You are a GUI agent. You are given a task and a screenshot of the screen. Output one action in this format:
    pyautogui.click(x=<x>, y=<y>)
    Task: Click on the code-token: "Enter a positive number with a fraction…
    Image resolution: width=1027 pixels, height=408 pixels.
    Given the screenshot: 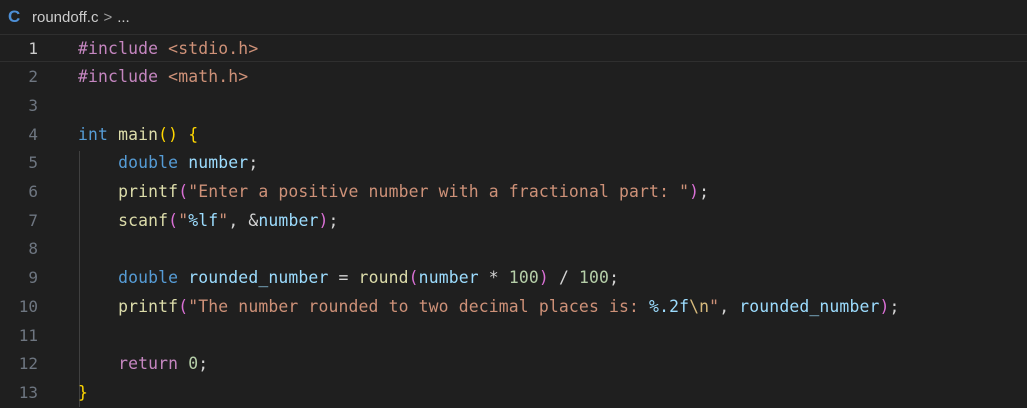 What is the action you would take?
    pyautogui.click(x=439, y=191)
    